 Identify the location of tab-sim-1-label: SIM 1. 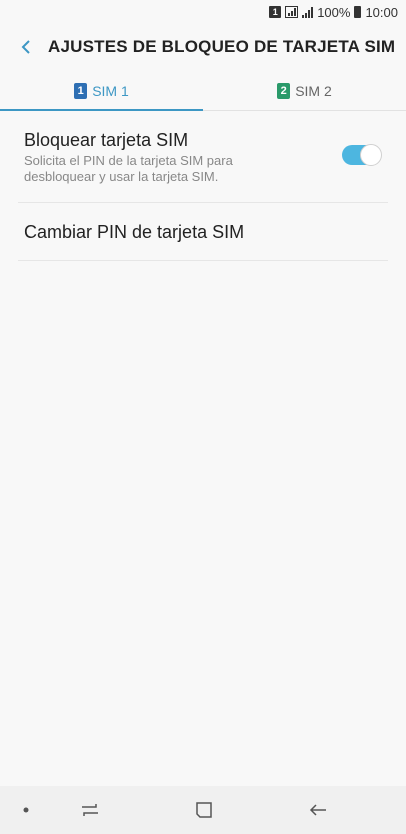
(110, 91).